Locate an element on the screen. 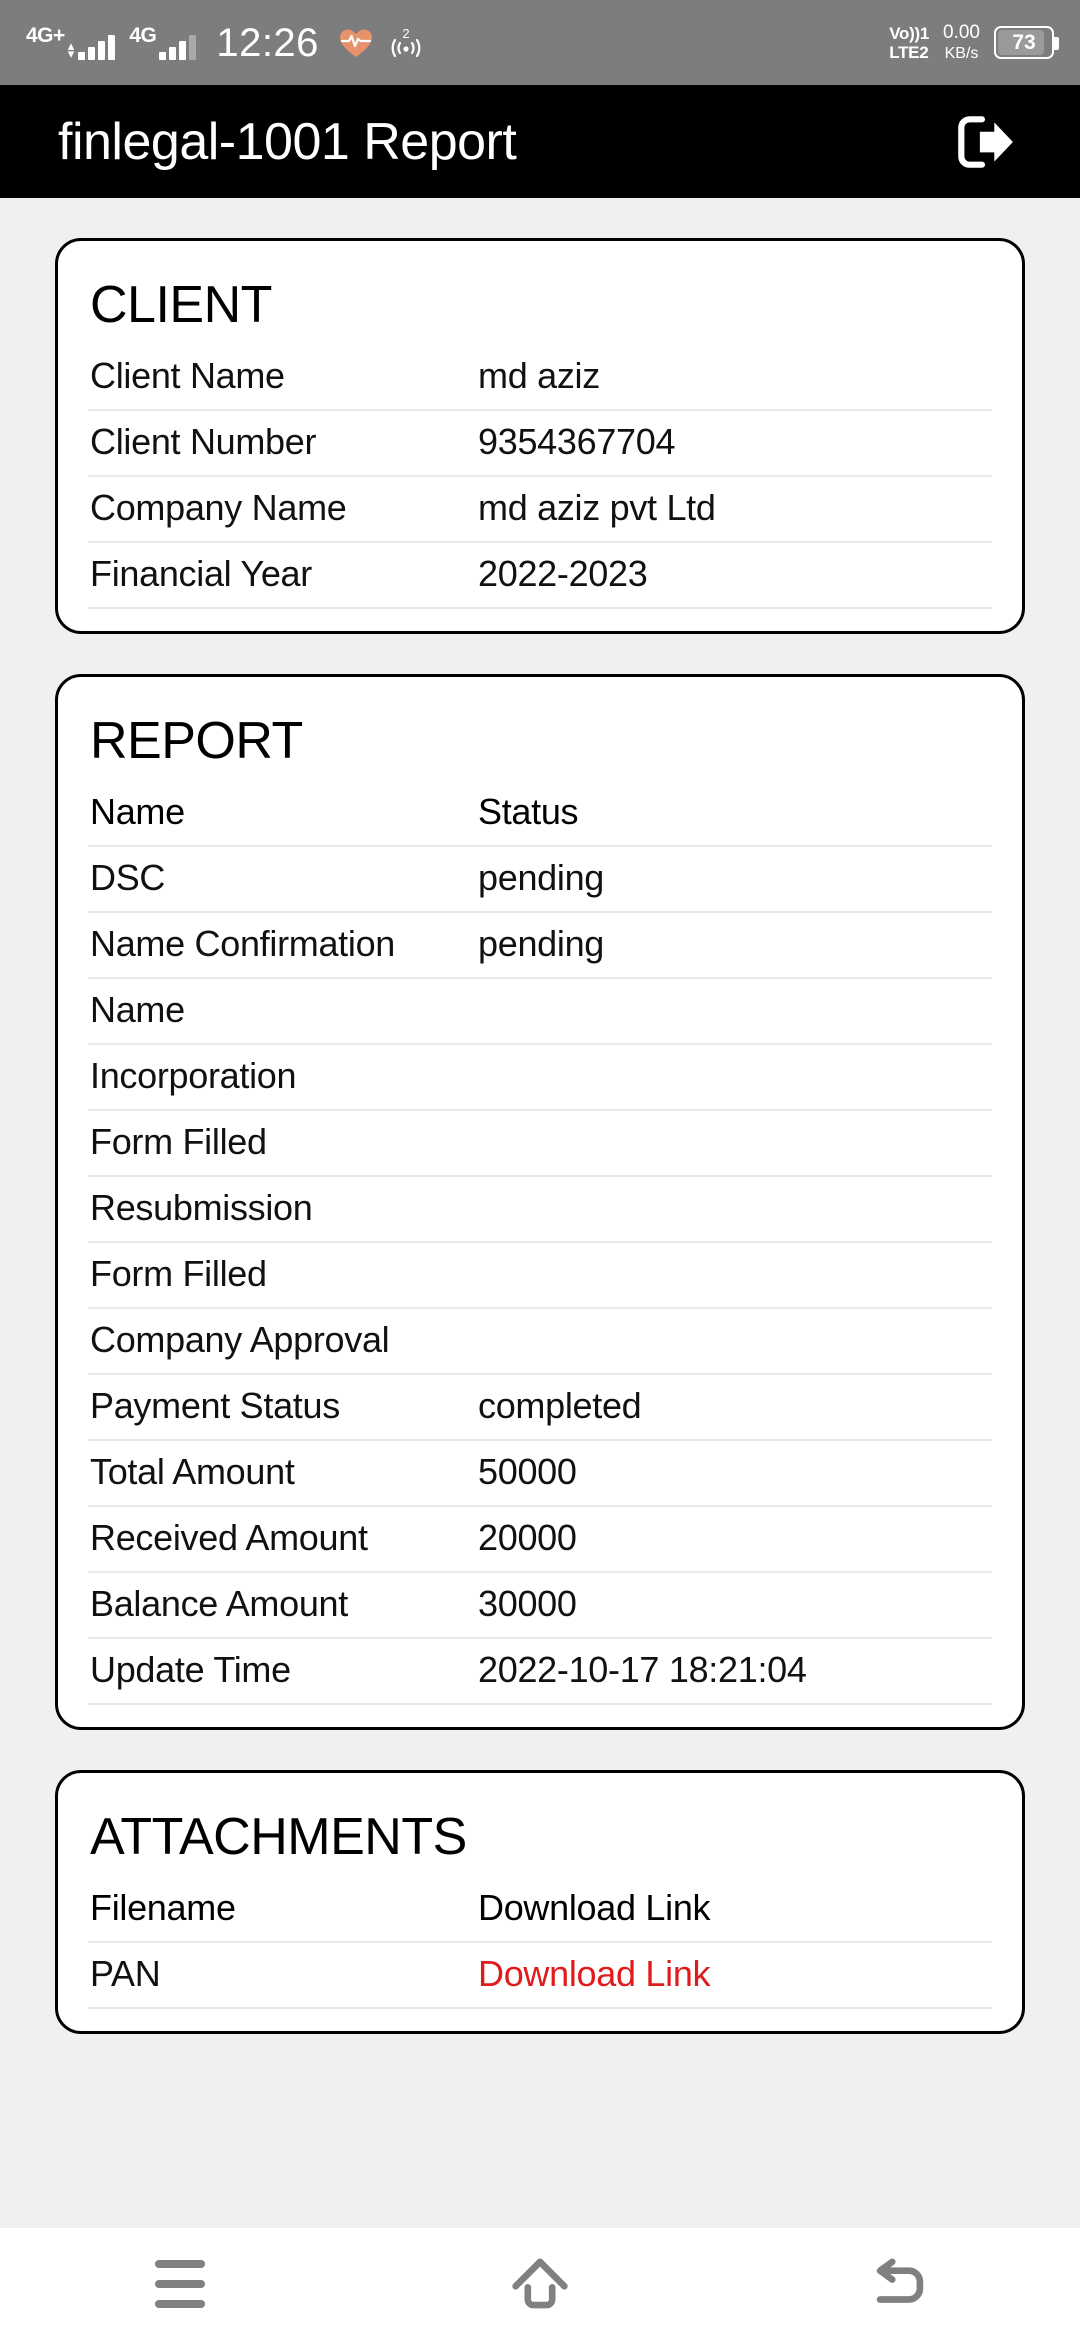  report-card-title: REPORT is located at coordinates (196, 741).